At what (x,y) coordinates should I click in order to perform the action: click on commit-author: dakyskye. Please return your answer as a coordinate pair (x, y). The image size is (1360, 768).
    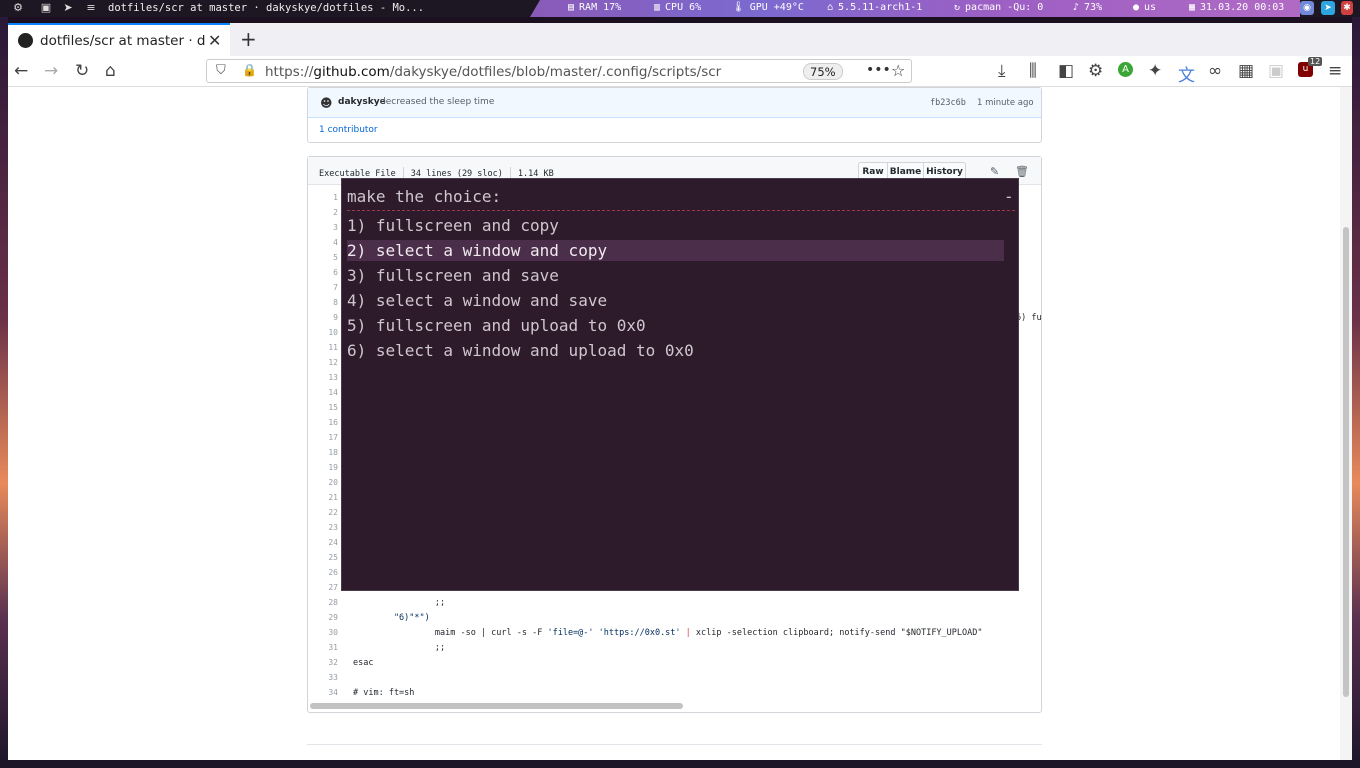
    Looking at the image, I should click on (362, 102).